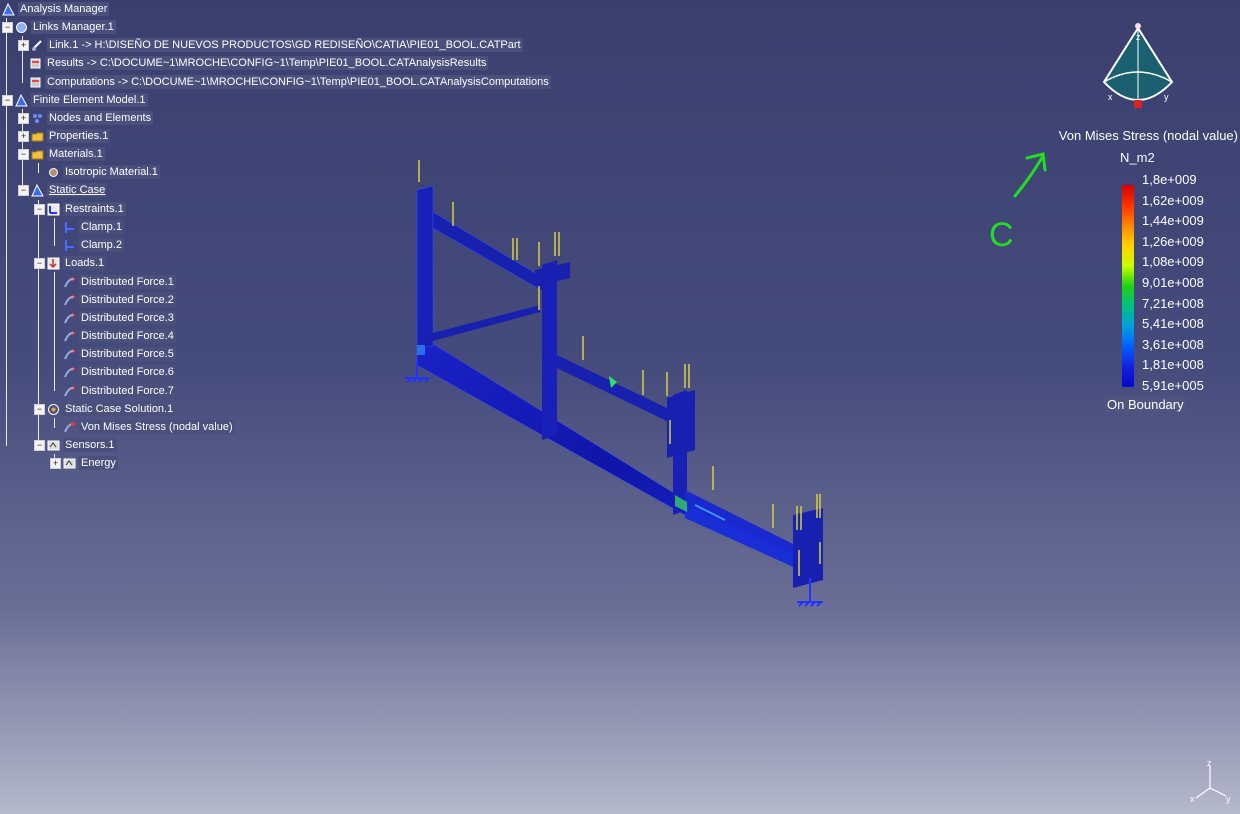 The image size is (1240, 814). What do you see at coordinates (127, 282) in the screenshot?
I see `tree-item-label: Distributed Force.1` at bounding box center [127, 282].